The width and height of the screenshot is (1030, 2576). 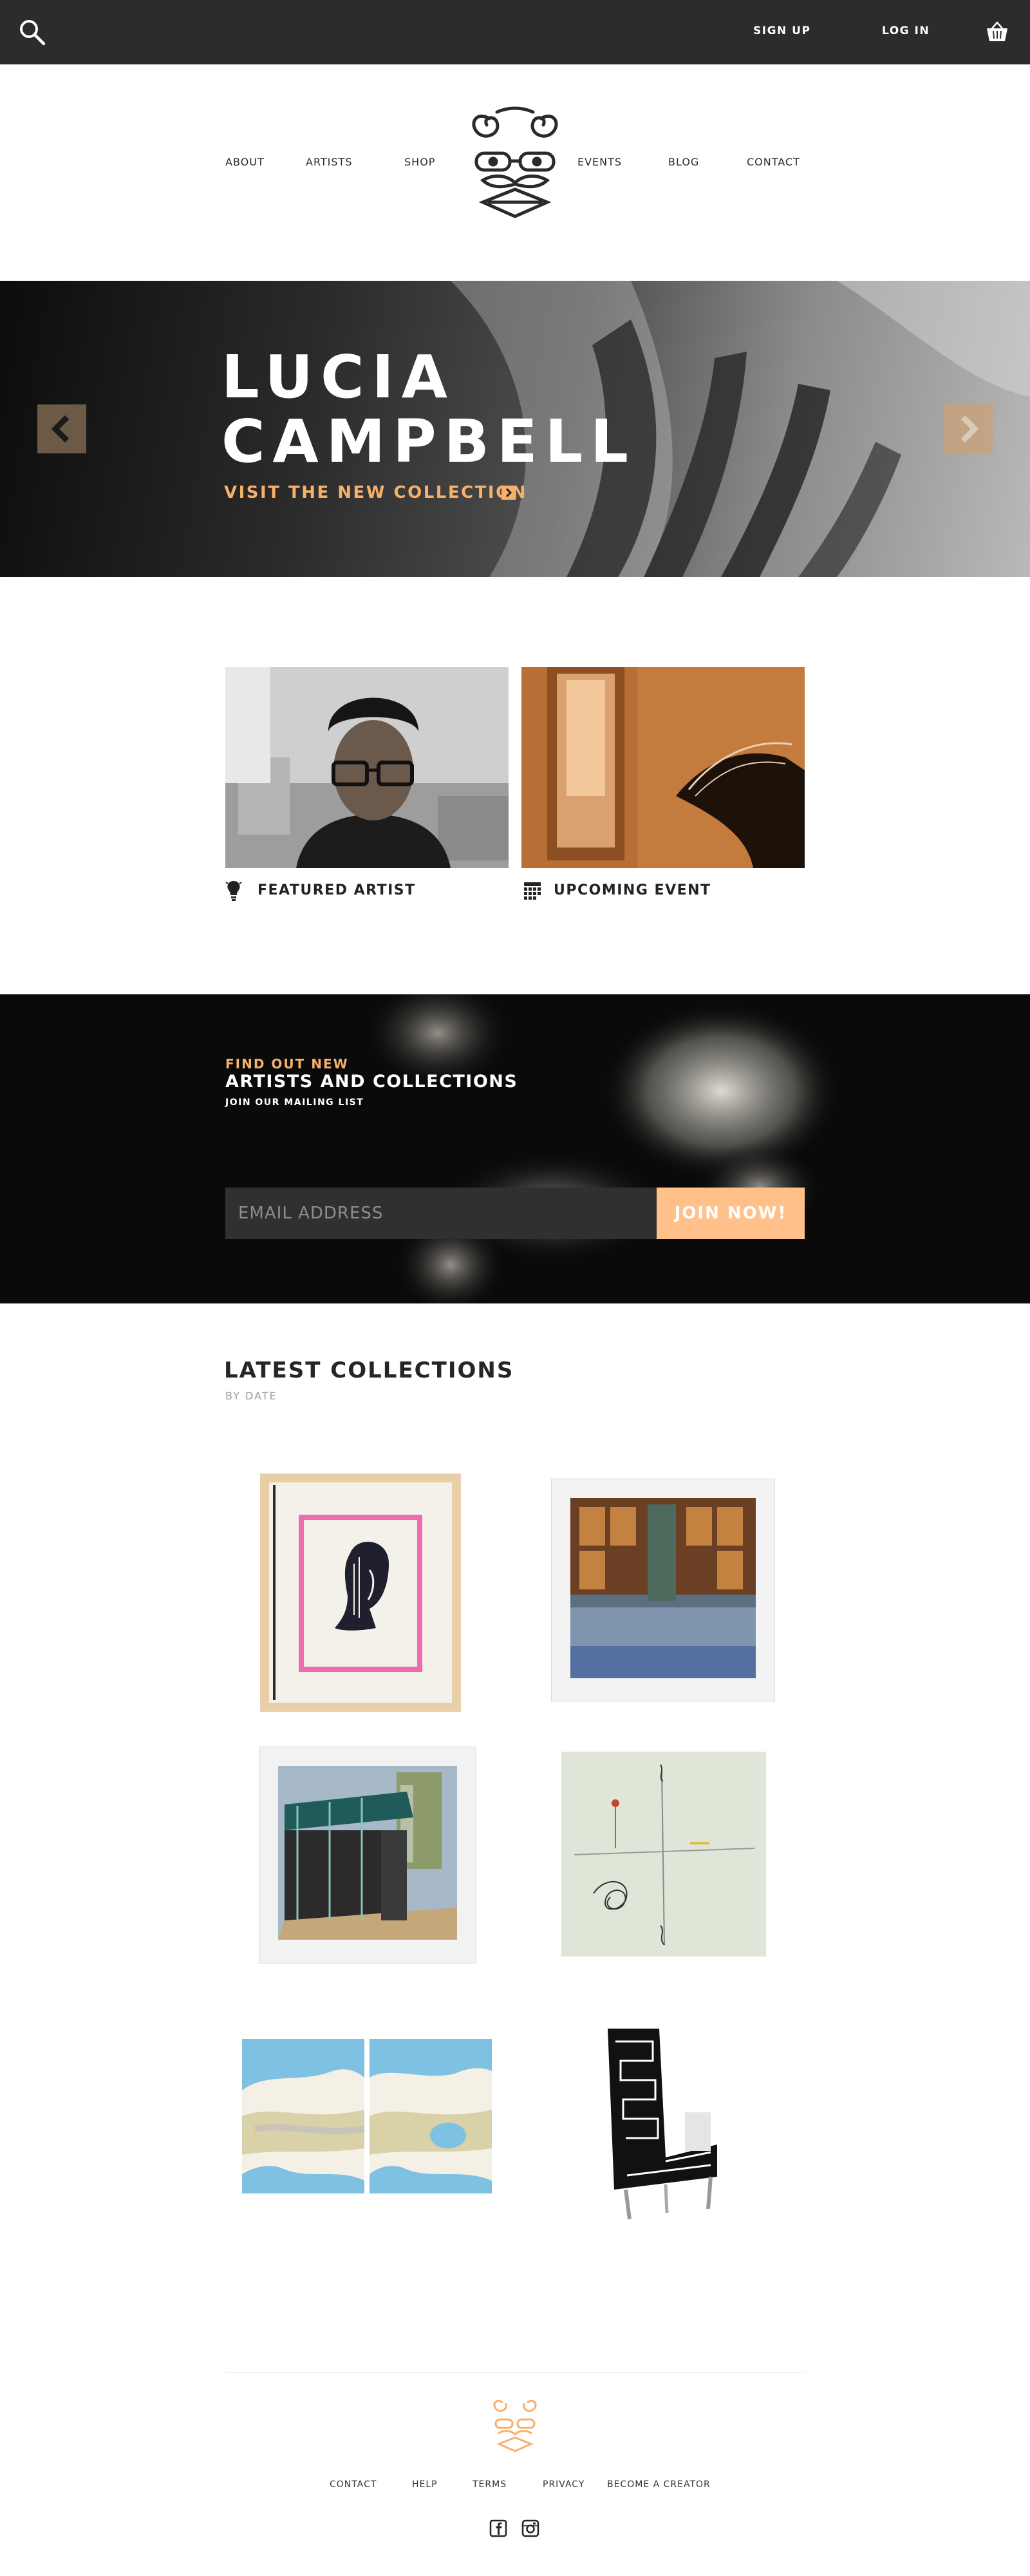 I want to click on facebook-icon, so click(x=498, y=2528).